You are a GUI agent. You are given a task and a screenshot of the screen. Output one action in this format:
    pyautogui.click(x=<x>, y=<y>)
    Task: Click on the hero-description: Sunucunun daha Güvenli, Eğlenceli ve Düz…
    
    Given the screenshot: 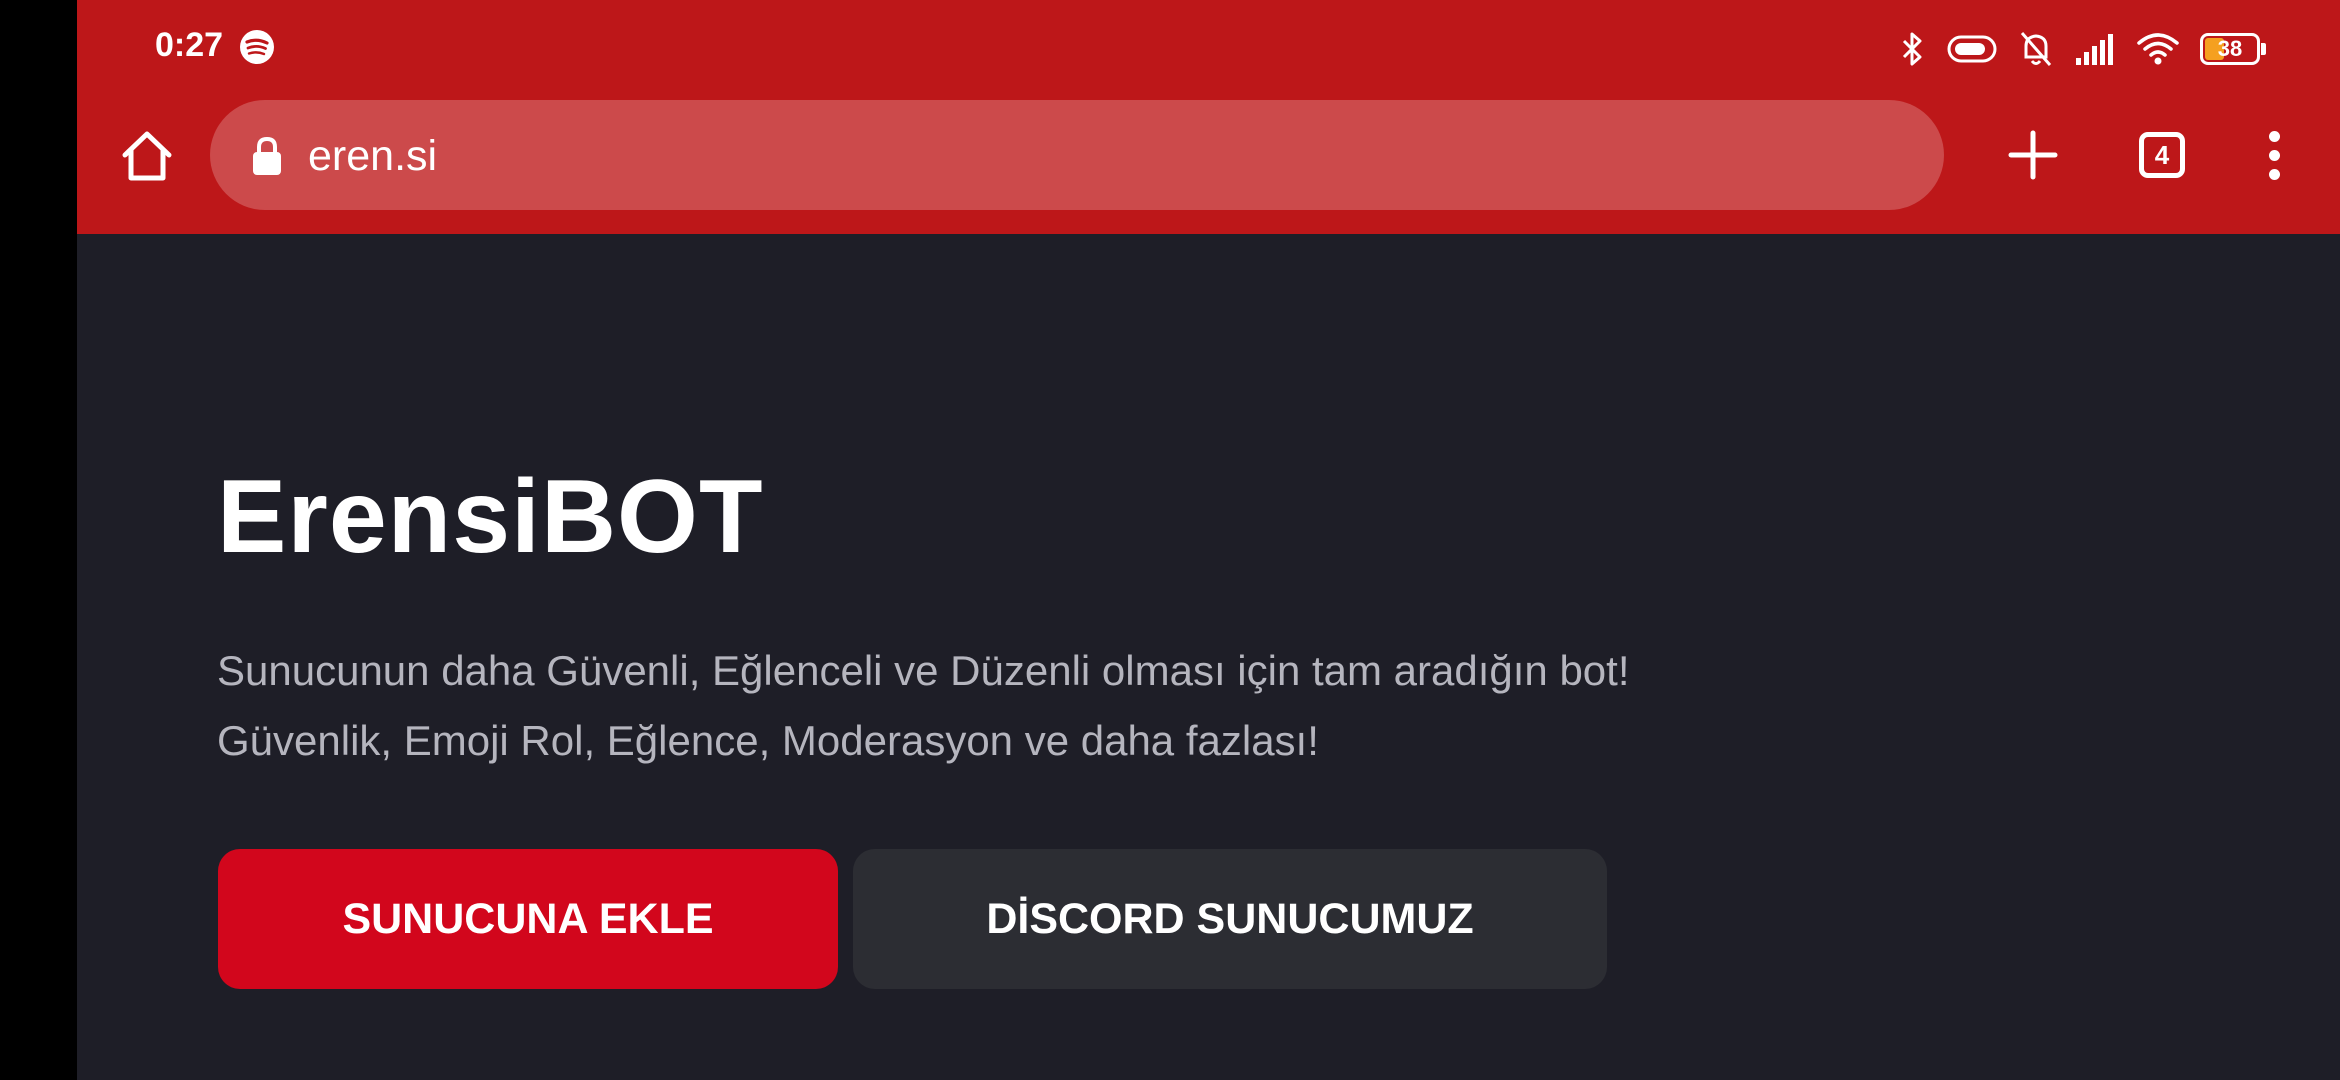 What is the action you would take?
    pyautogui.click(x=987, y=706)
    